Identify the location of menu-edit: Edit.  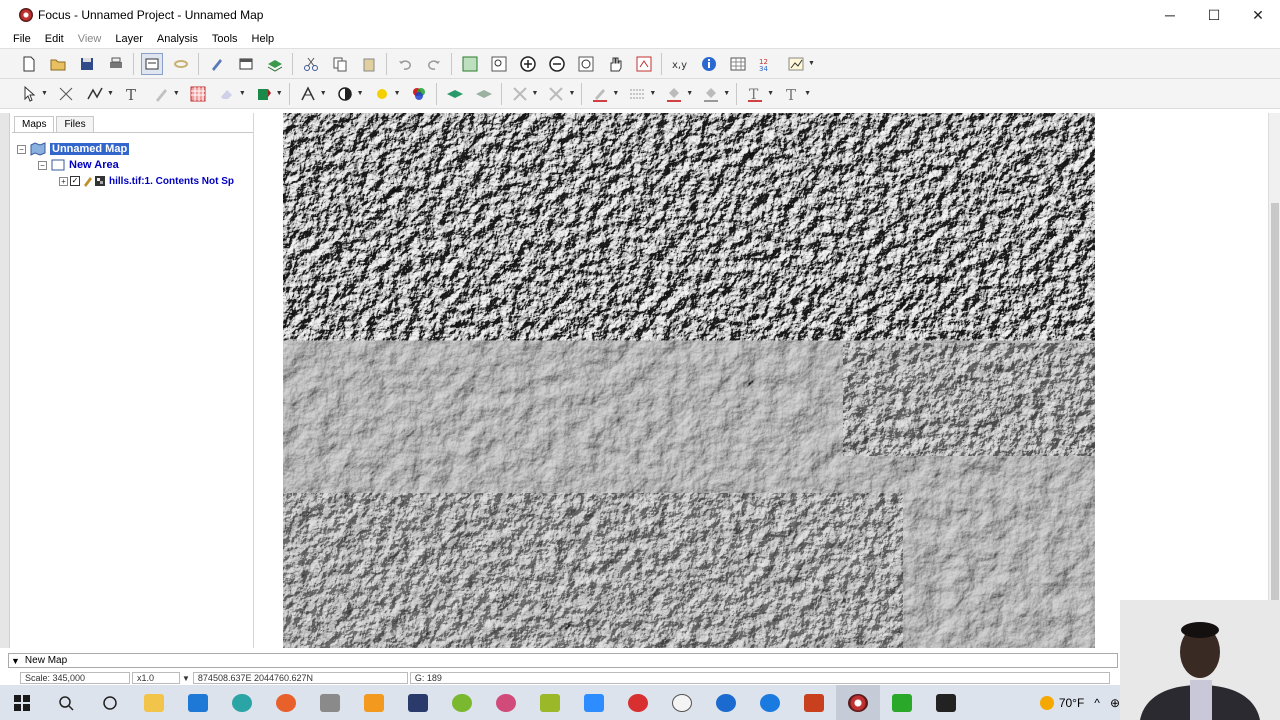
(54, 39).